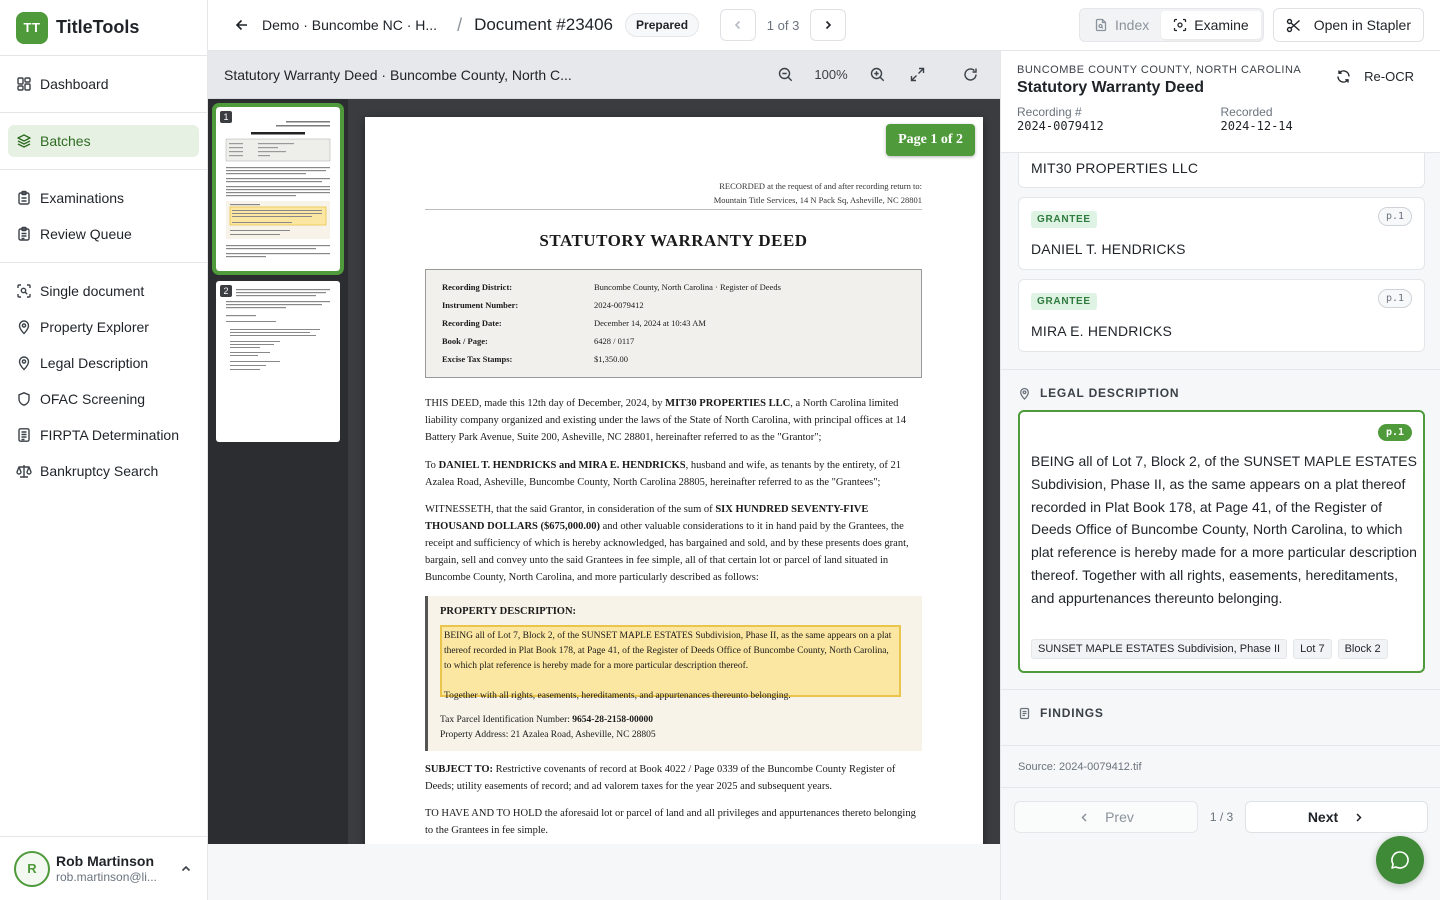 Image resolution: width=1440 pixels, height=900 pixels. Describe the element at coordinates (728, 403) in the screenshot. I see `grantor-name-bold: MIT30 PROPERTIES LLC` at that location.